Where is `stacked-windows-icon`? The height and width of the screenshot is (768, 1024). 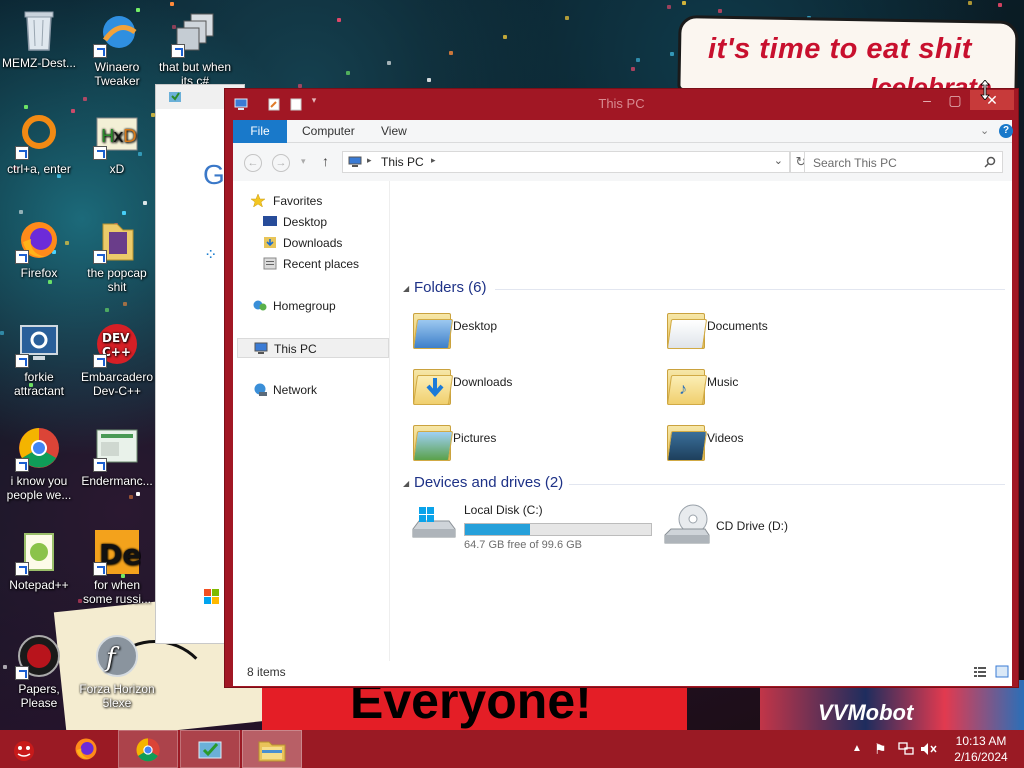
stacked-windows-icon is located at coordinates (195, 34).